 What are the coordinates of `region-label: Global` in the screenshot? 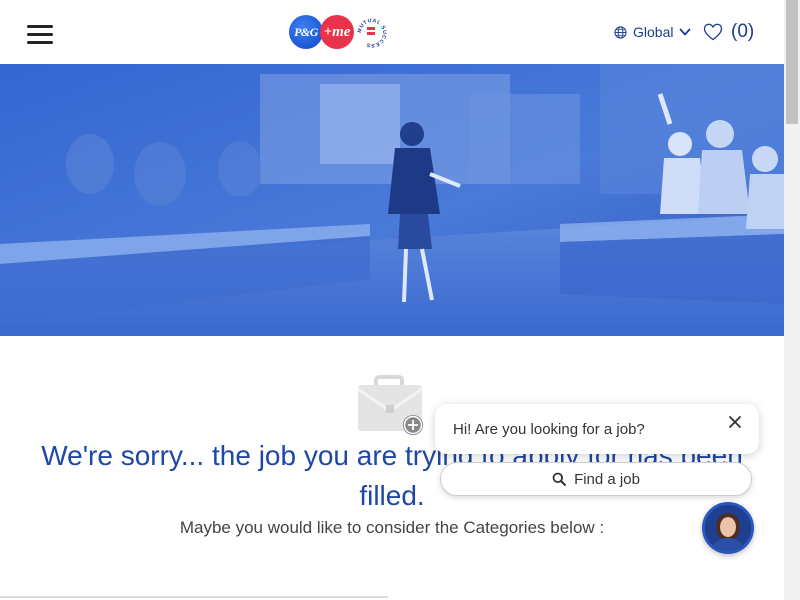 It's located at (653, 32).